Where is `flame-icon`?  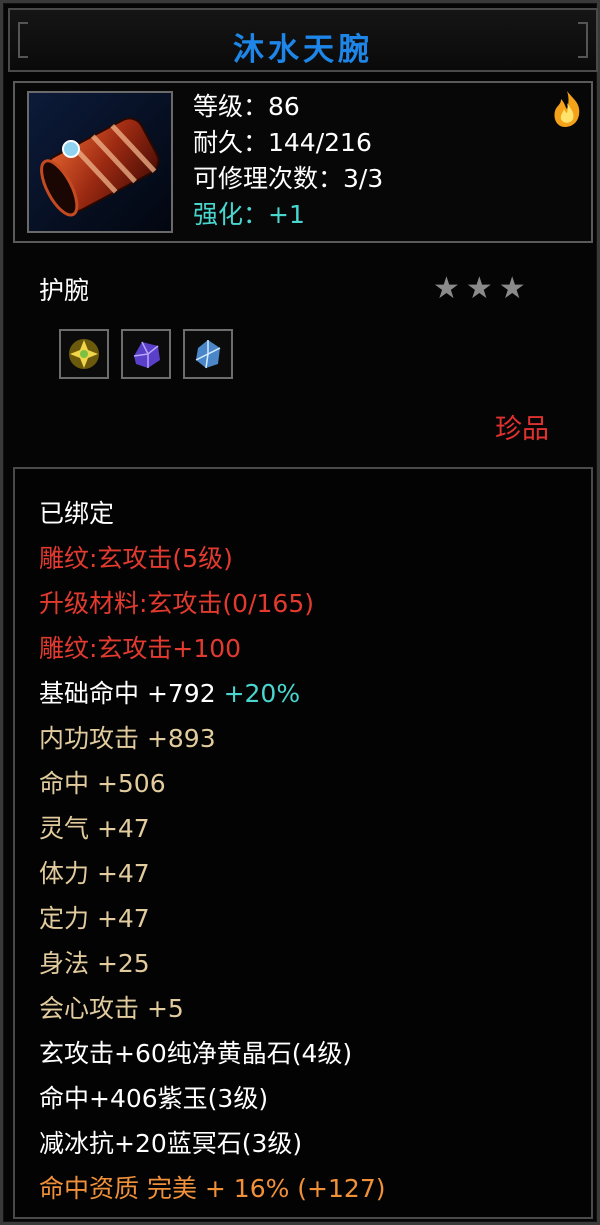 flame-icon is located at coordinates (567, 109).